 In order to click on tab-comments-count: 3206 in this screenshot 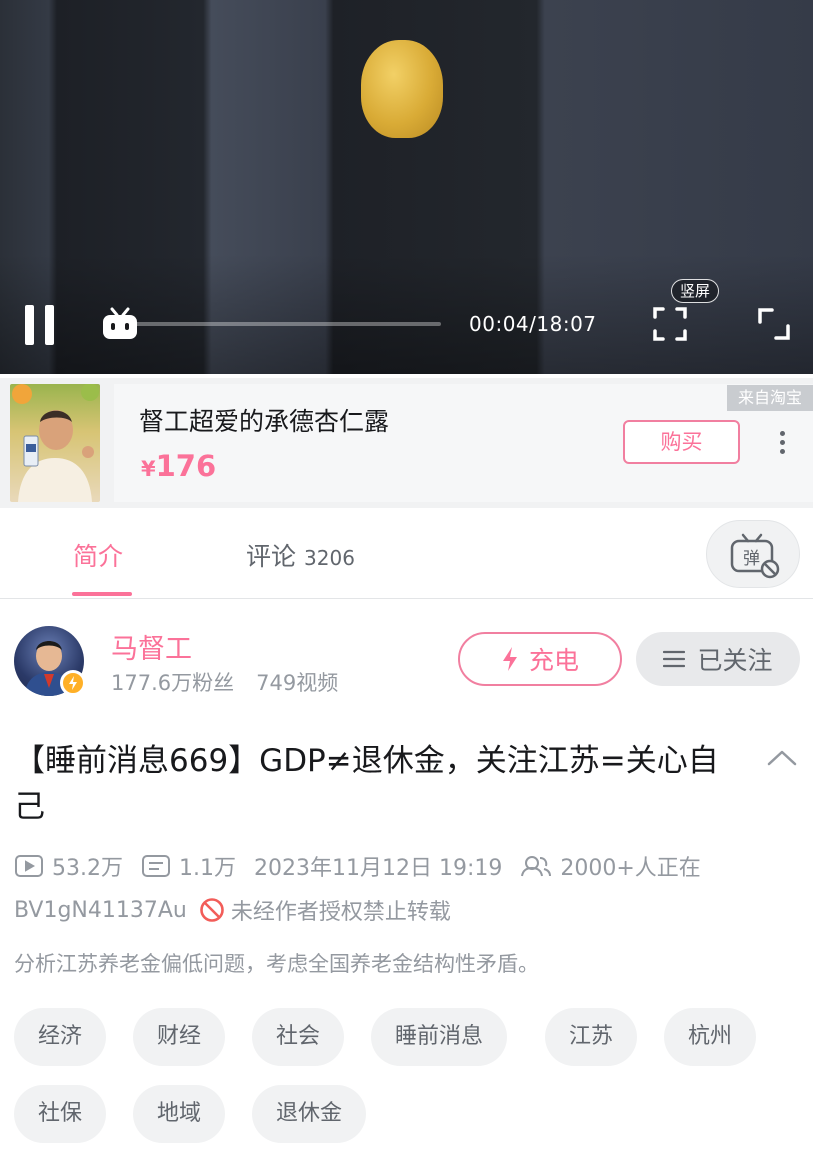, I will do `click(329, 558)`.